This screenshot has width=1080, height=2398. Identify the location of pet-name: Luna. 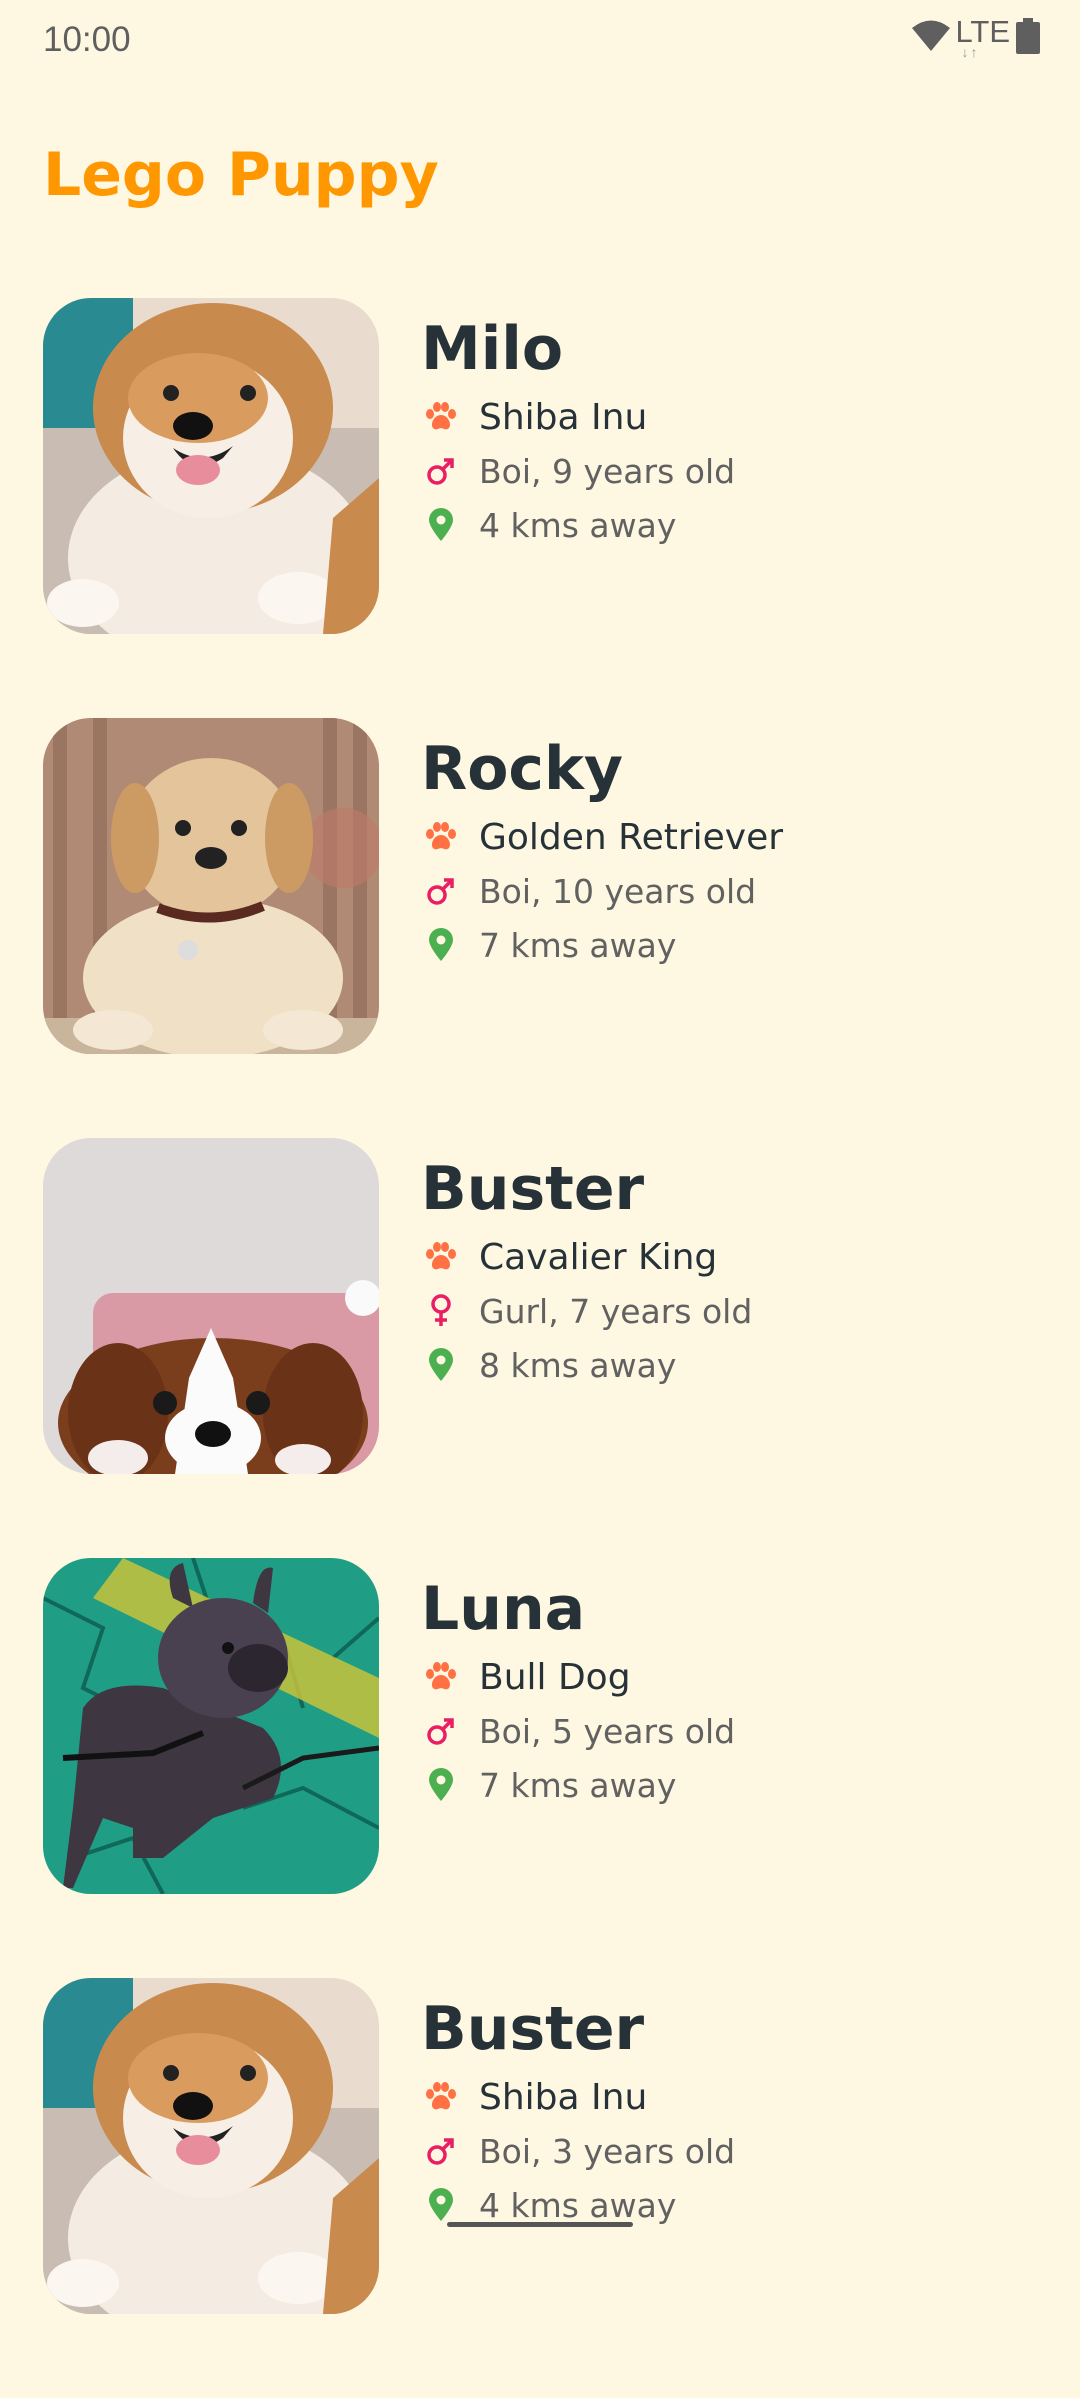
(503, 1609).